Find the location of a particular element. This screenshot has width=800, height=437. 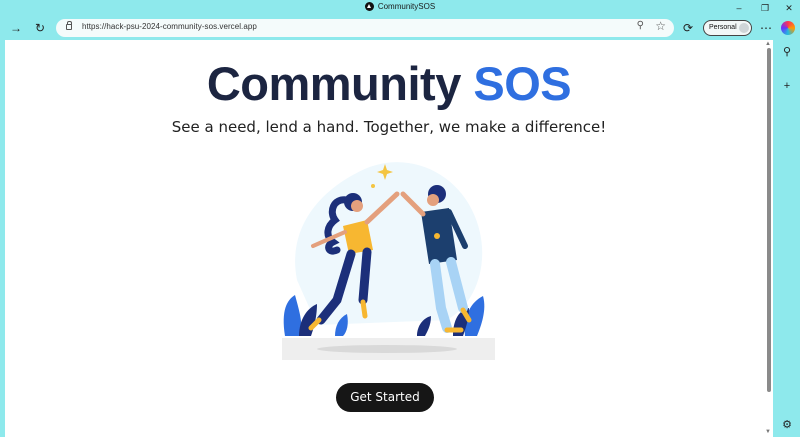

zoom-icon: ⚲ is located at coordinates (640, 25).